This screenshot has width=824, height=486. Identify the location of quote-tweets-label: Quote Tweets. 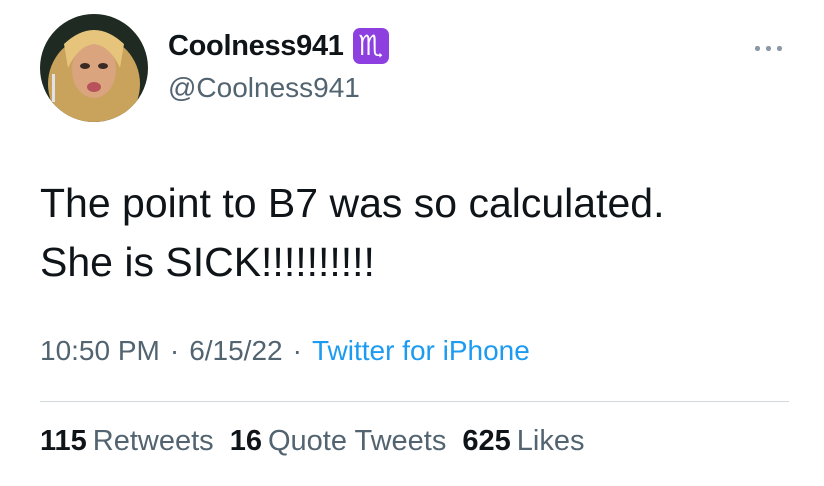
(357, 441).